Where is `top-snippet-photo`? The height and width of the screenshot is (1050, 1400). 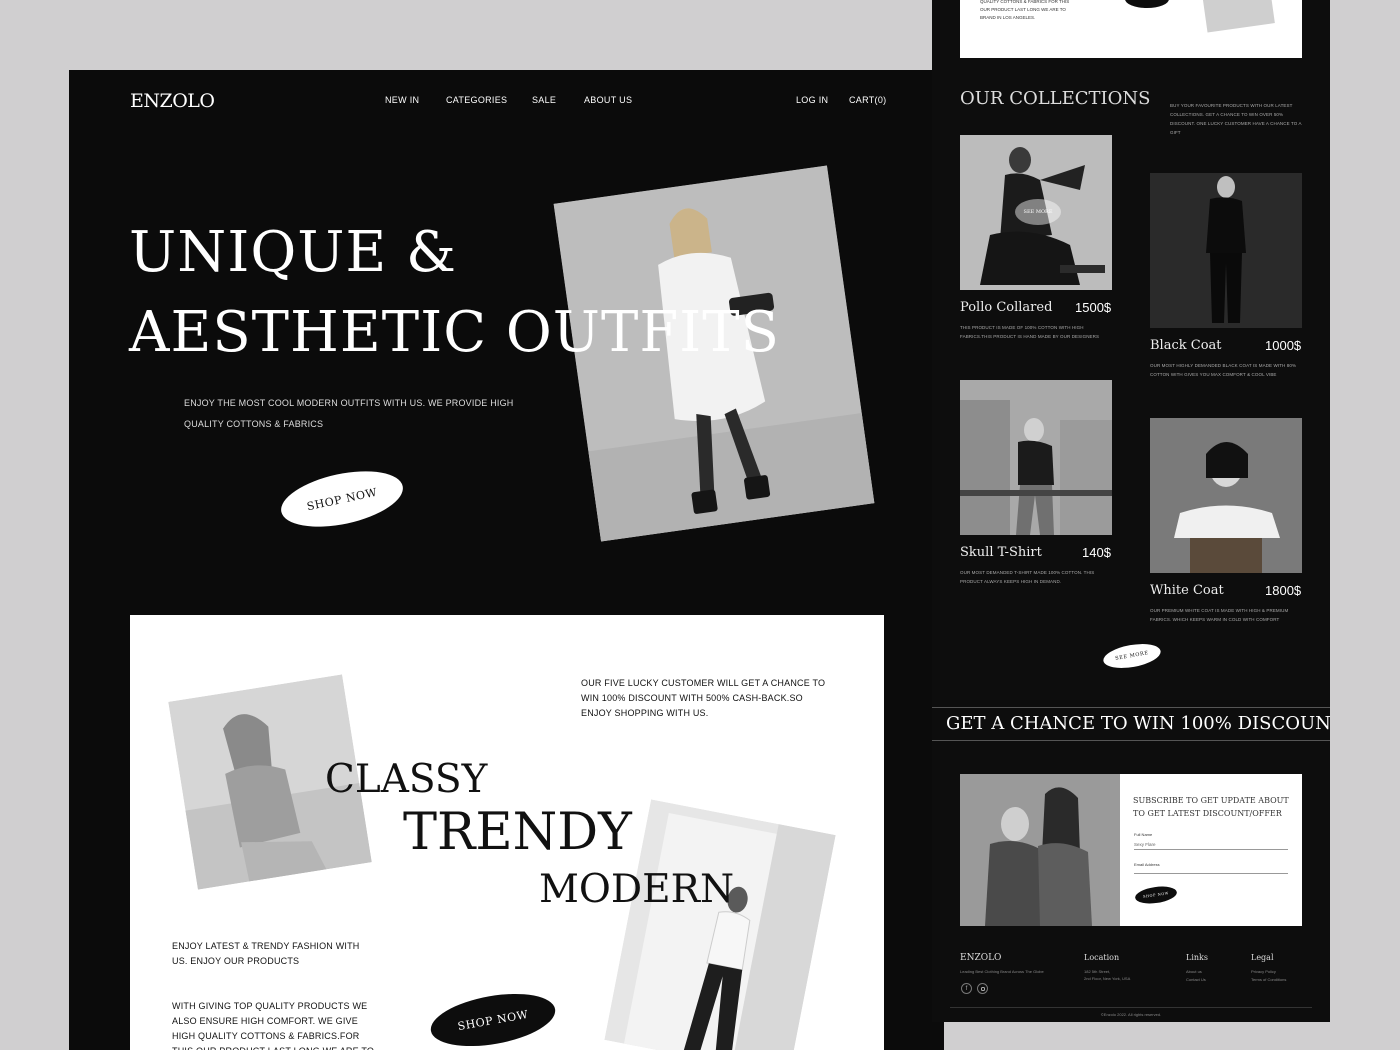 top-snippet-photo is located at coordinates (1238, 16).